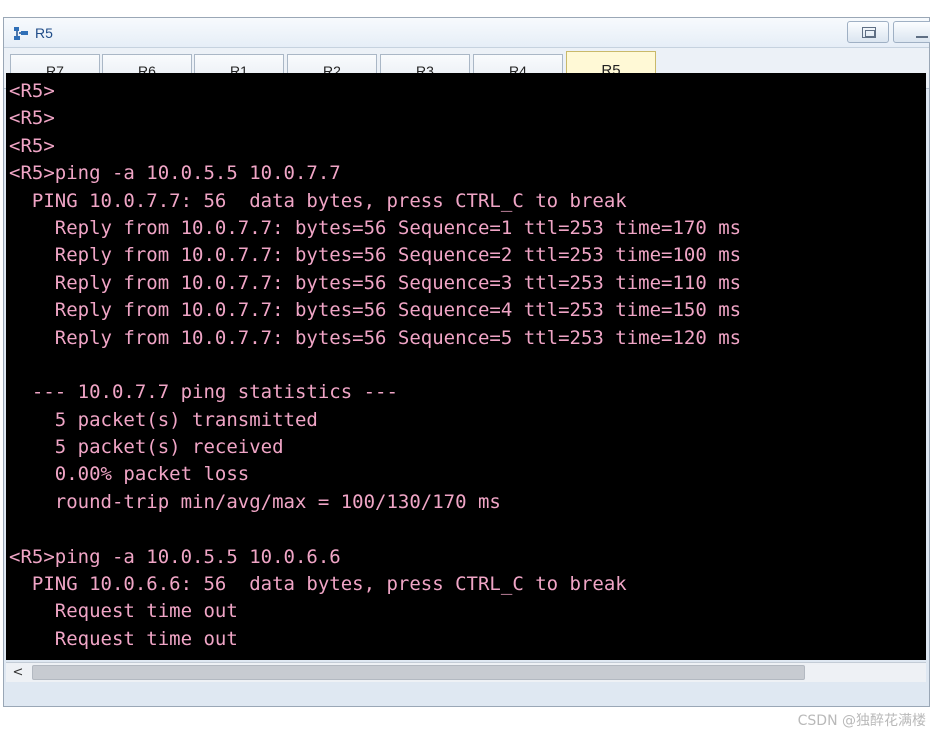  What do you see at coordinates (861, 721) in the screenshot?
I see `watermark: CSDN @独醉花满楼` at bounding box center [861, 721].